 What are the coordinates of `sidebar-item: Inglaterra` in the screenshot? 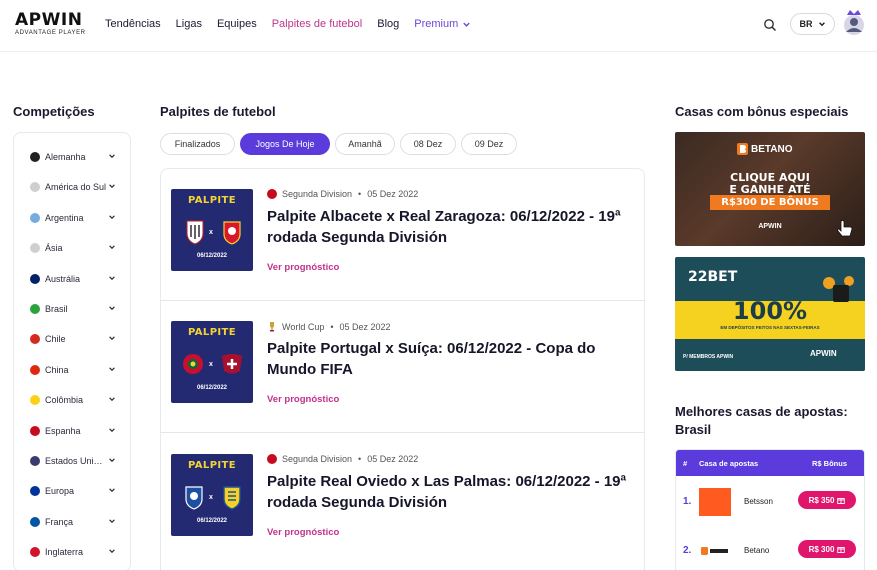 It's located at (78, 552).